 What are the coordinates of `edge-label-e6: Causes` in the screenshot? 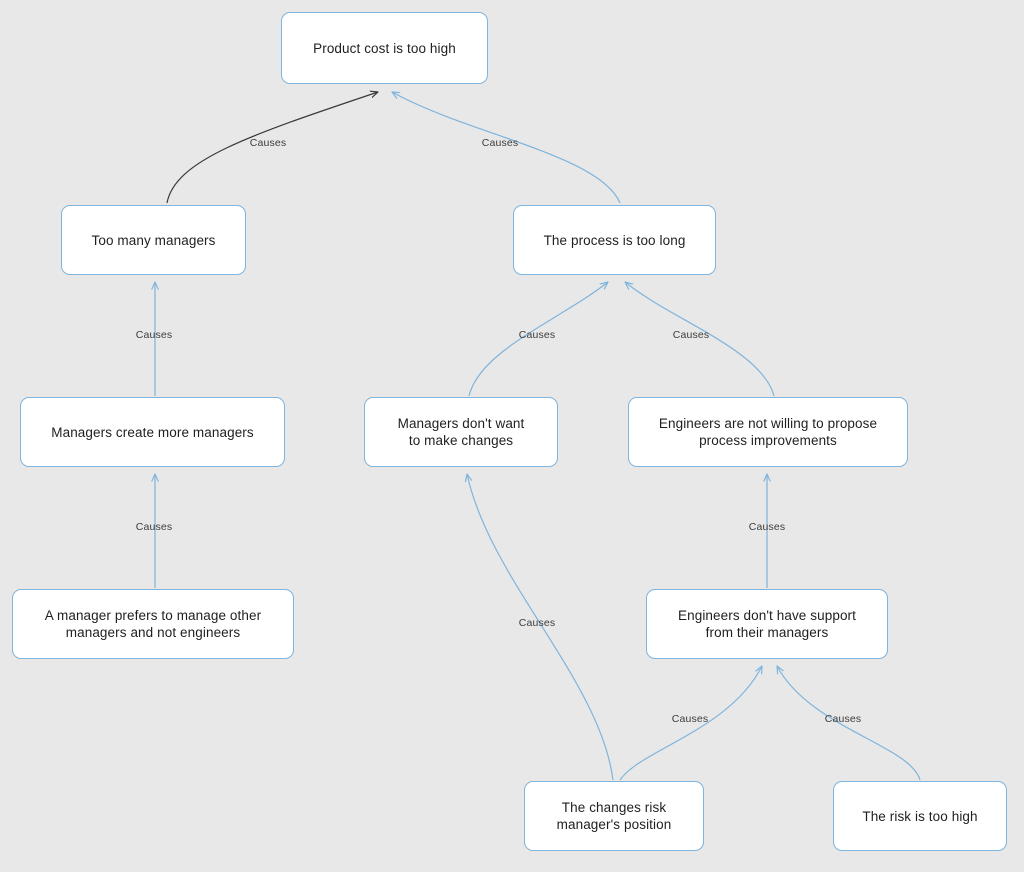 It's located at (154, 527).